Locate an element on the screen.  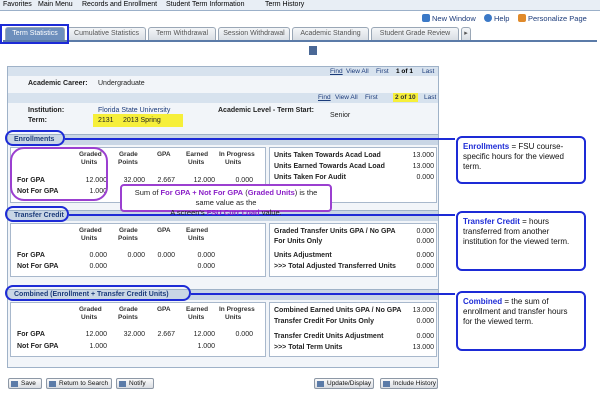
col-inprogress: In Progress is located at coordinates (237, 154).